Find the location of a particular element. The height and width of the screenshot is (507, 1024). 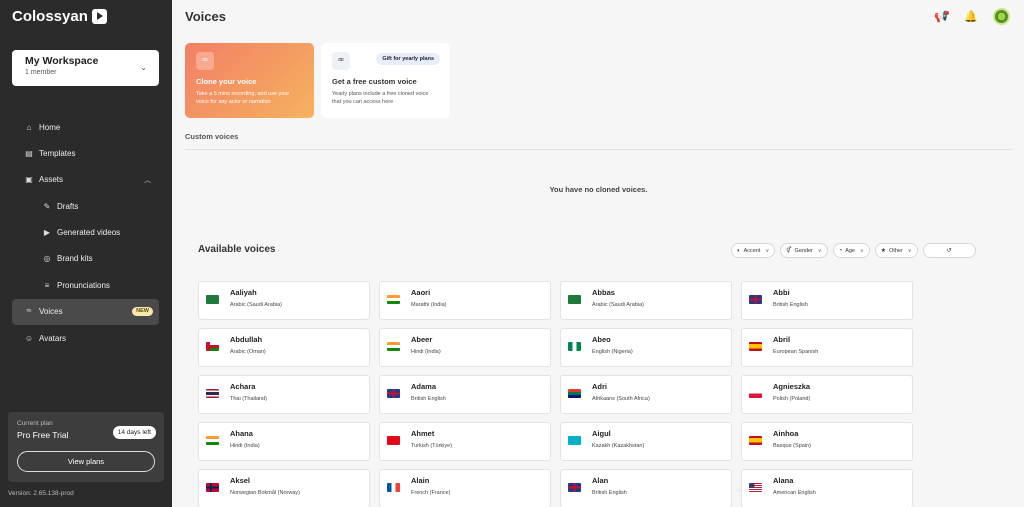

custom-voices-heading: Custom voices is located at coordinates (212, 136).